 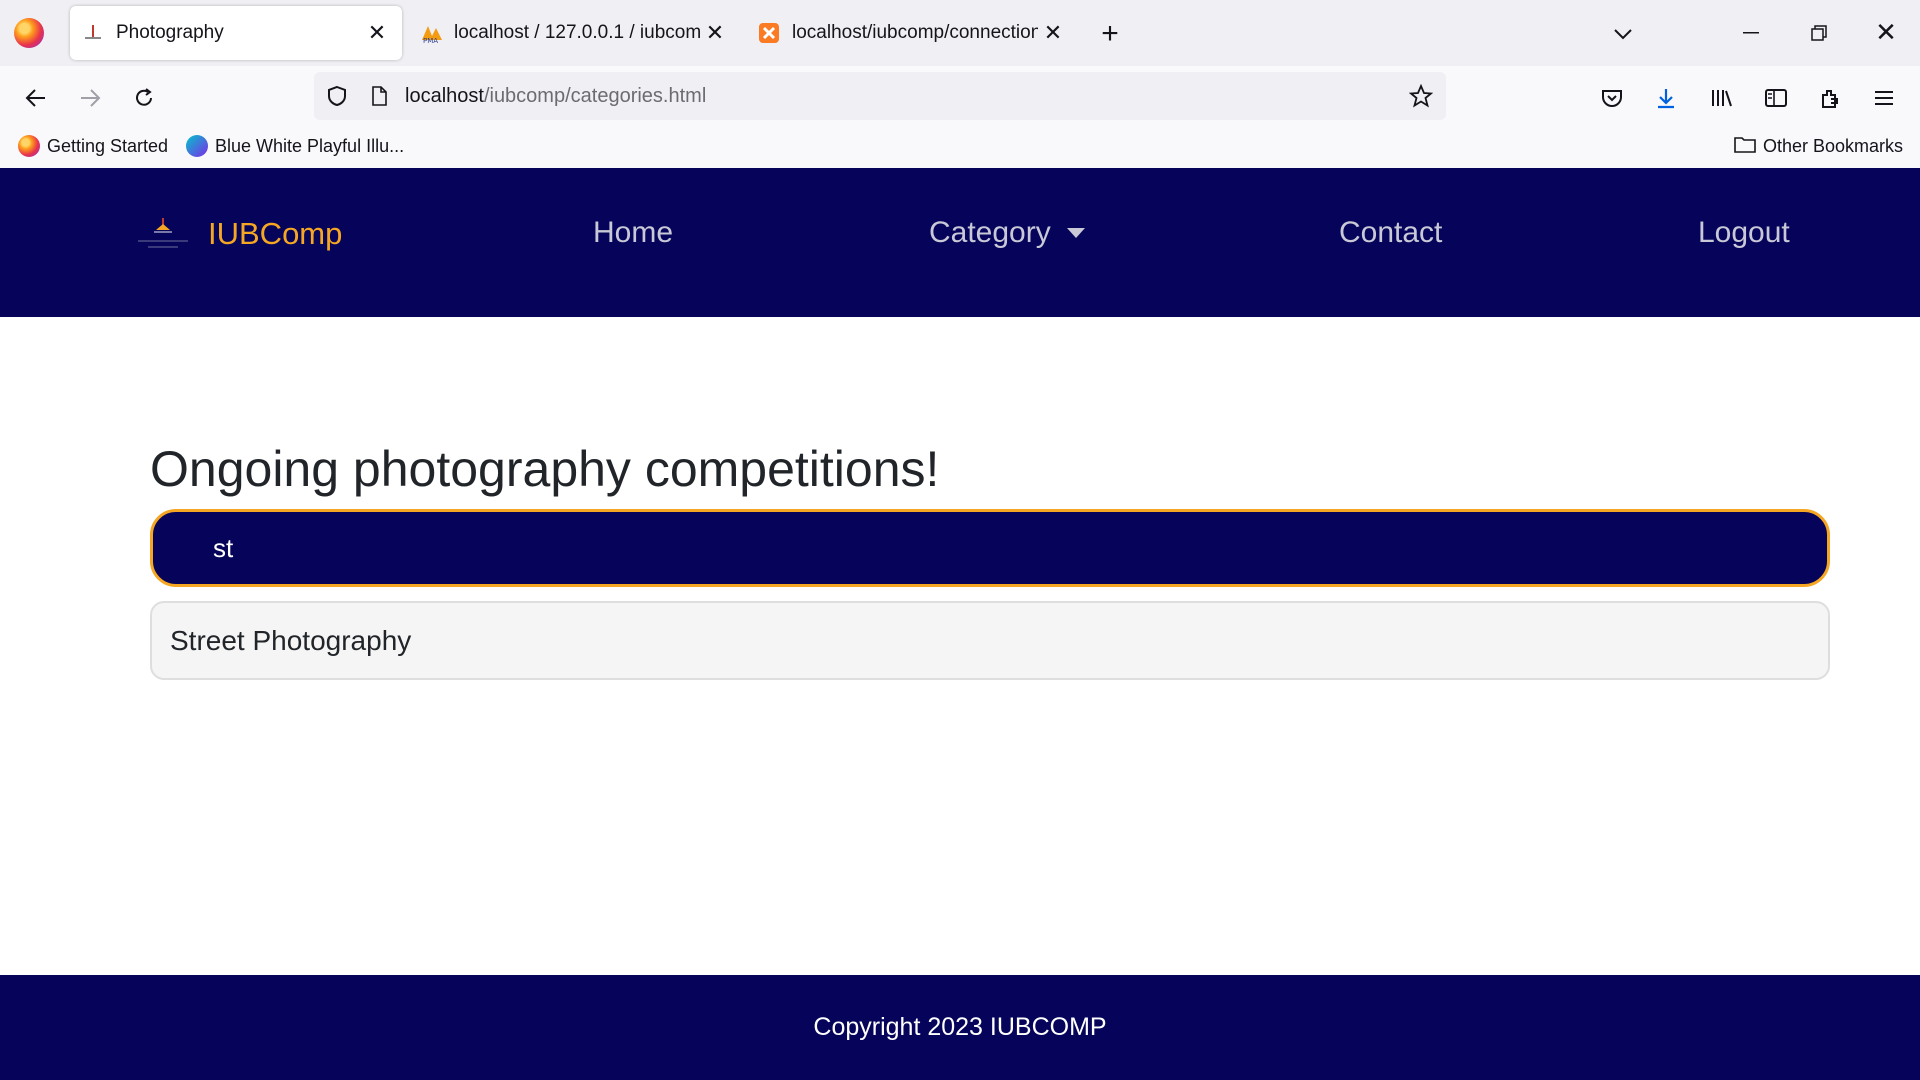 I want to click on shield-icon, so click(x=337, y=96).